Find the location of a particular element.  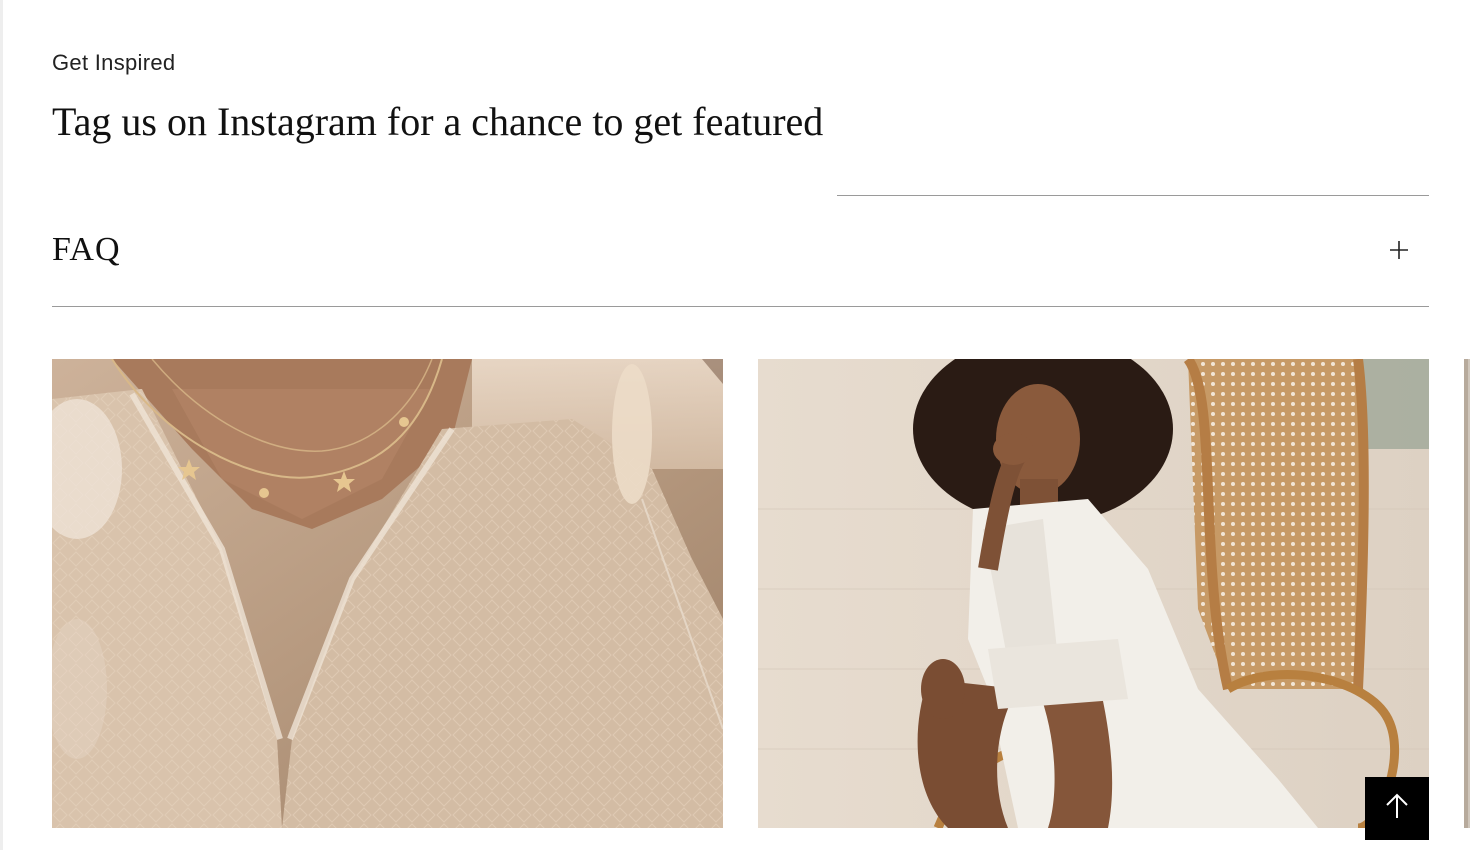

instagram-image-partial is located at coordinates (1467, 593).